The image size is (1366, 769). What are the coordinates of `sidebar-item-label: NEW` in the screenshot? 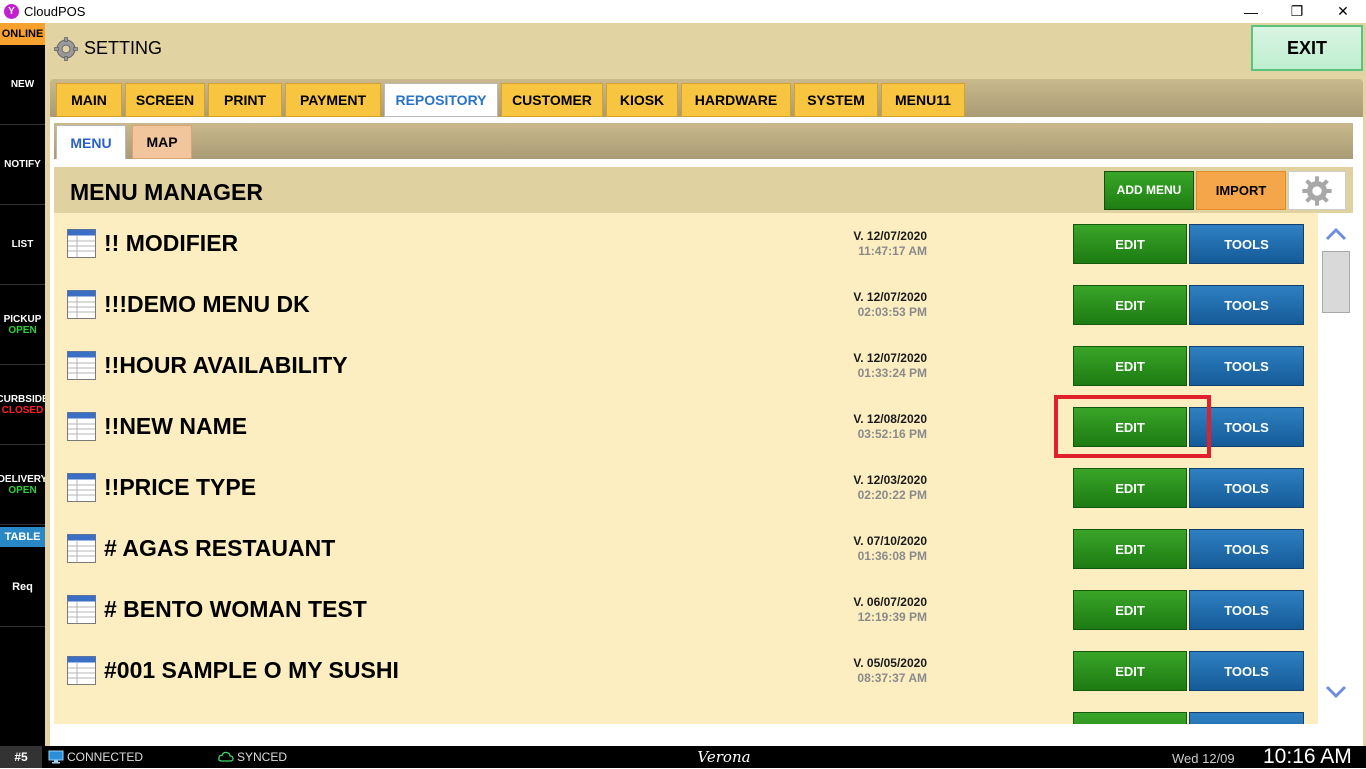 It's located at (22, 84).